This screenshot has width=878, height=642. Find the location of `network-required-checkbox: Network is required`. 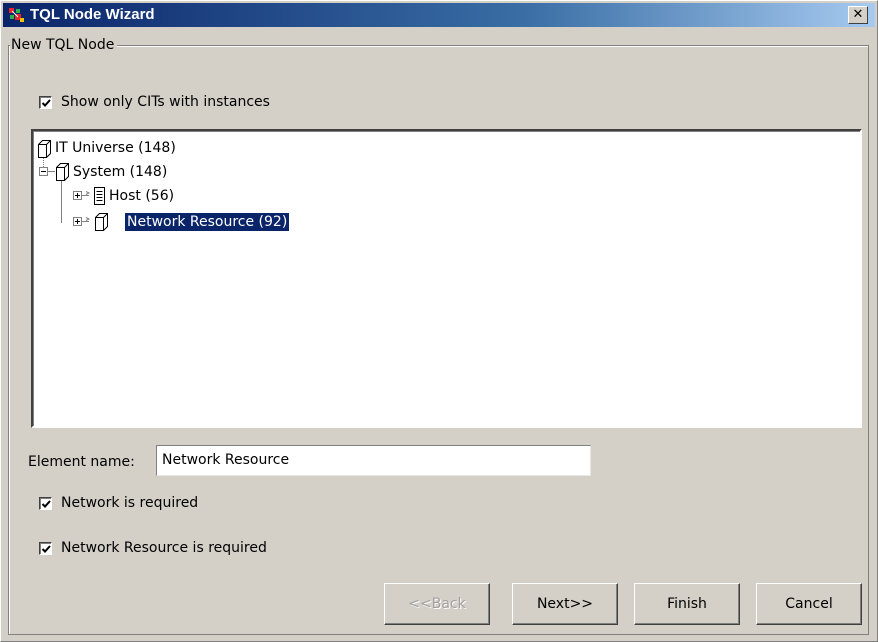

network-required-checkbox: Network is required is located at coordinates (118, 503).